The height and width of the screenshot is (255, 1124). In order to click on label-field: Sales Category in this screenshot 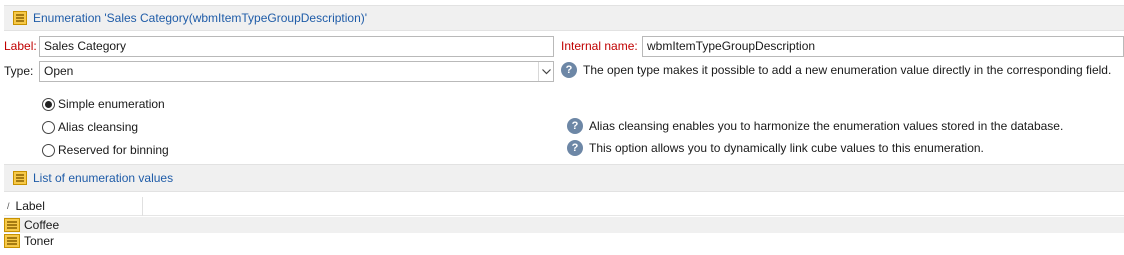, I will do `click(296, 46)`.